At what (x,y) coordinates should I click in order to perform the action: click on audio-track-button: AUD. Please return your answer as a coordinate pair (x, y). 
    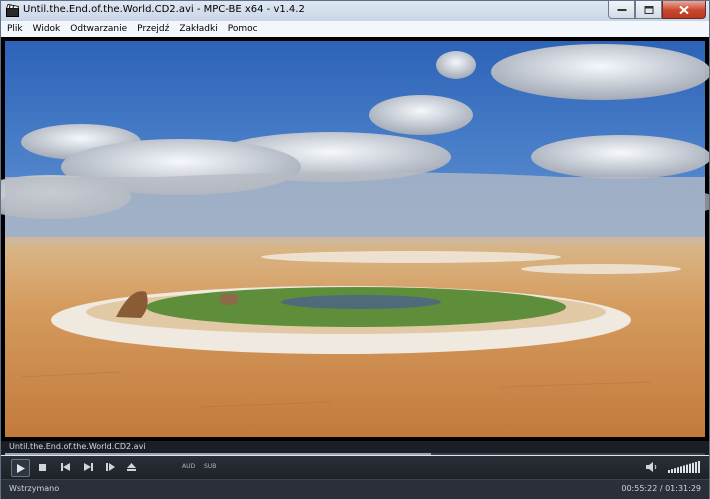
    Looking at the image, I should click on (188, 466).